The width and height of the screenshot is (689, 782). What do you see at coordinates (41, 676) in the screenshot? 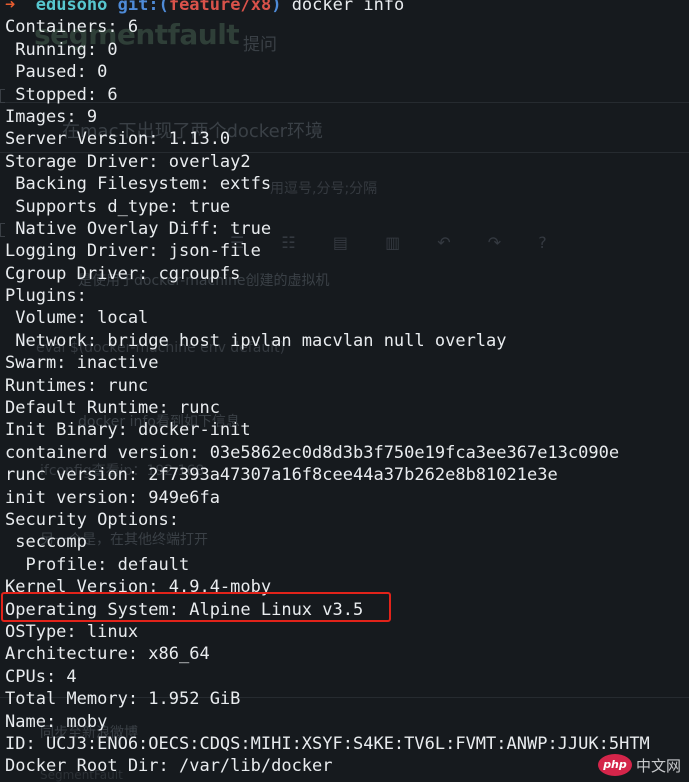
I see `output-line: CPUs: 4` at bounding box center [41, 676].